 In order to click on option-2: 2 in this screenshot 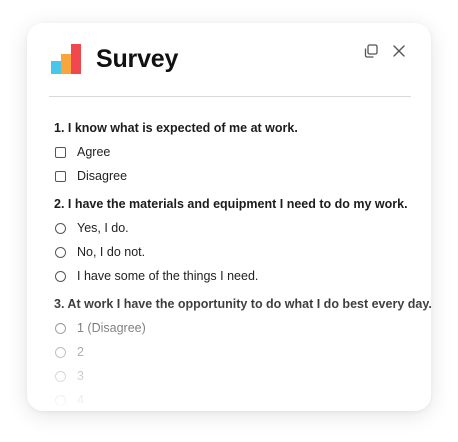, I will do `click(234, 352)`.